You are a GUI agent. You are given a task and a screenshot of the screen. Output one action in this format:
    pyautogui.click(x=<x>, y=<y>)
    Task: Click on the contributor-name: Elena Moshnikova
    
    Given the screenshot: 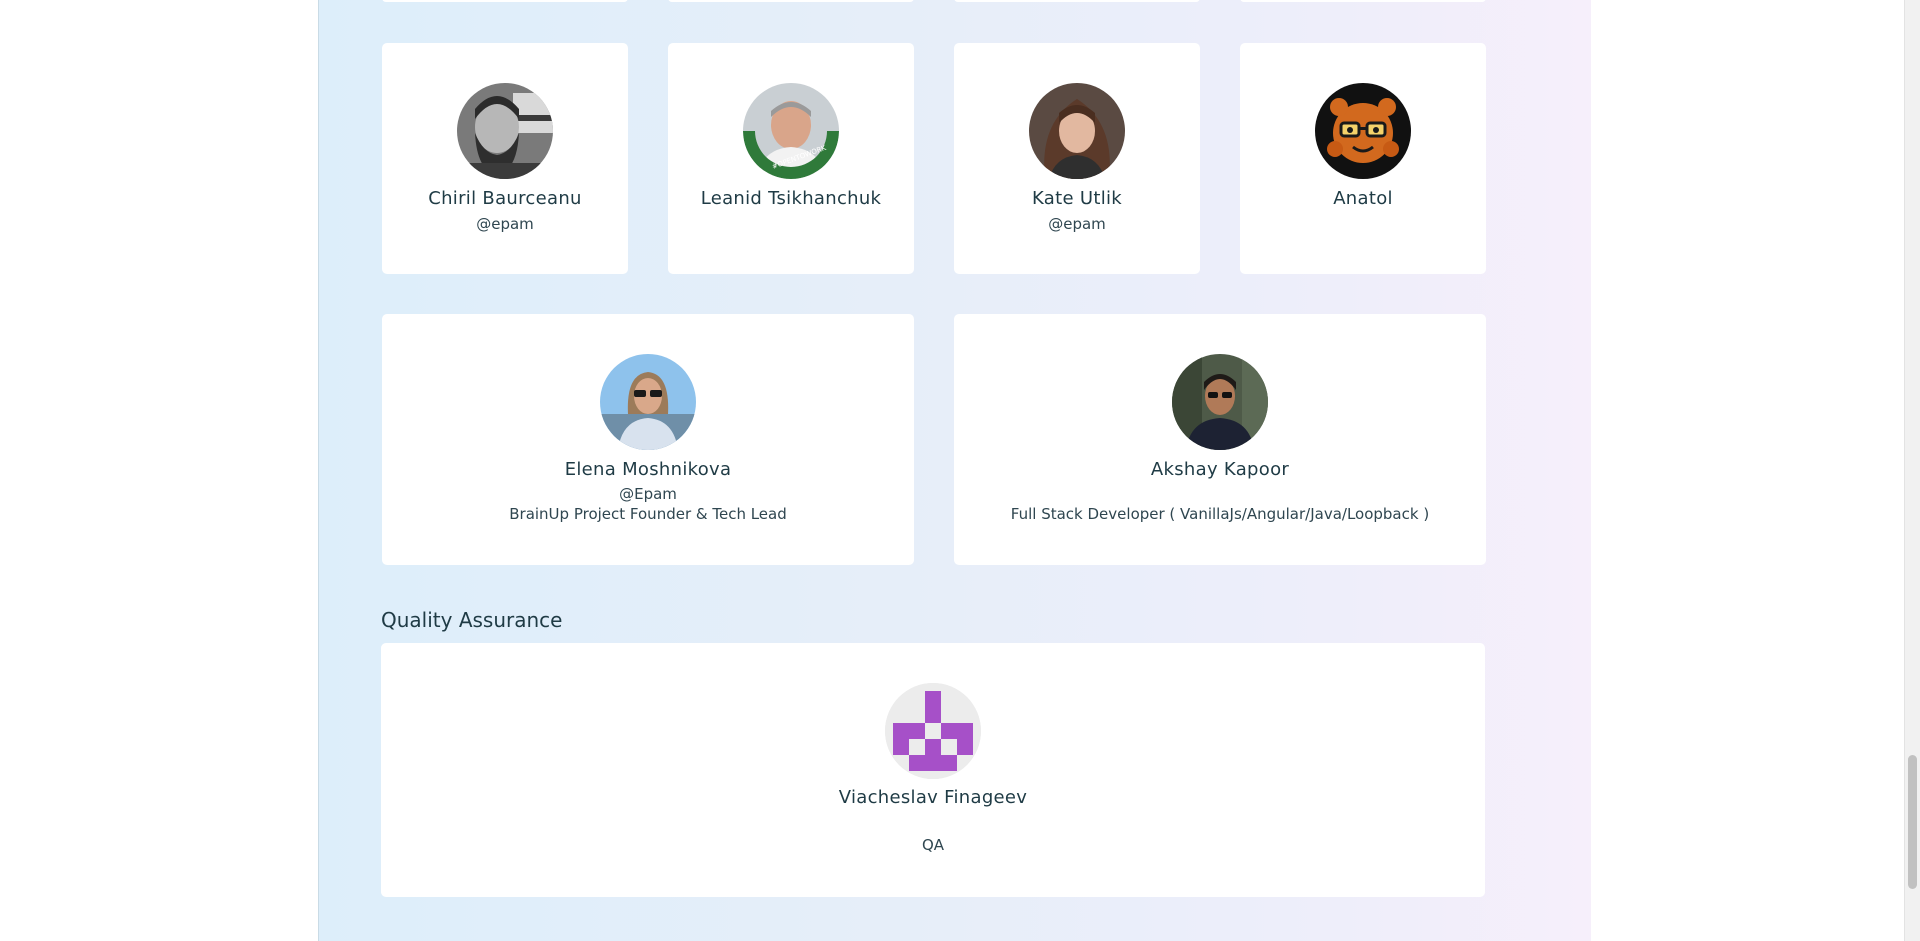 What is the action you would take?
    pyautogui.click(x=648, y=469)
    